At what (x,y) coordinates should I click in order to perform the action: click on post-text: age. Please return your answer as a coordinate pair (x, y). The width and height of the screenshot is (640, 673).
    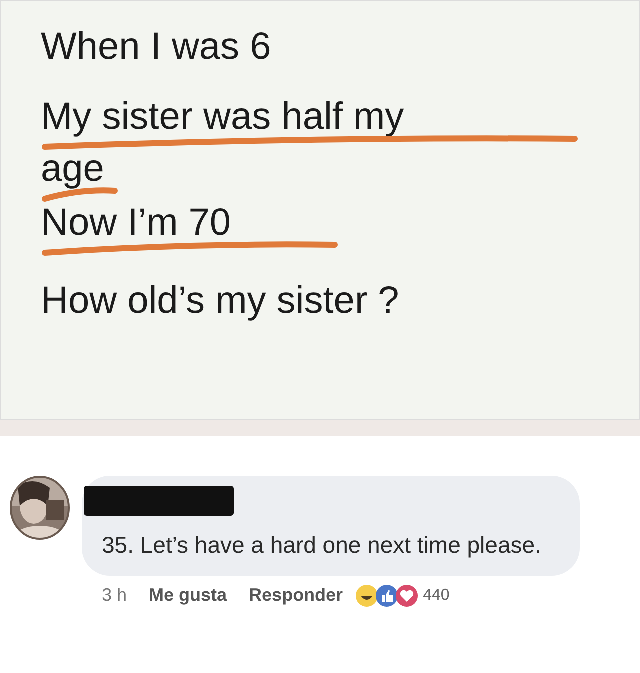
    Looking at the image, I should click on (72, 169).